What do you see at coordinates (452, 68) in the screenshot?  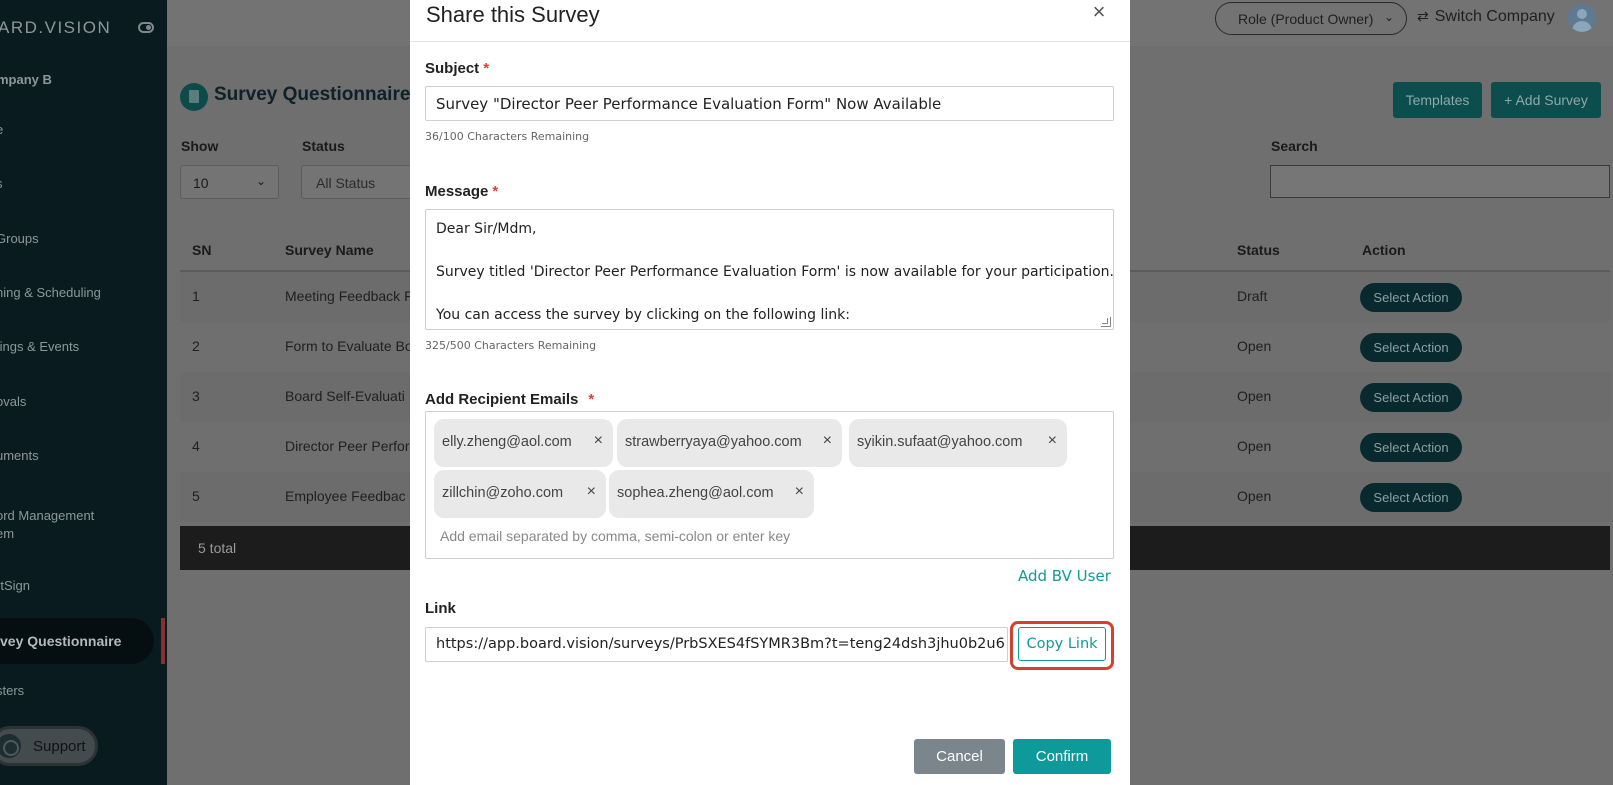 I see `subject-label-text: Subject` at bounding box center [452, 68].